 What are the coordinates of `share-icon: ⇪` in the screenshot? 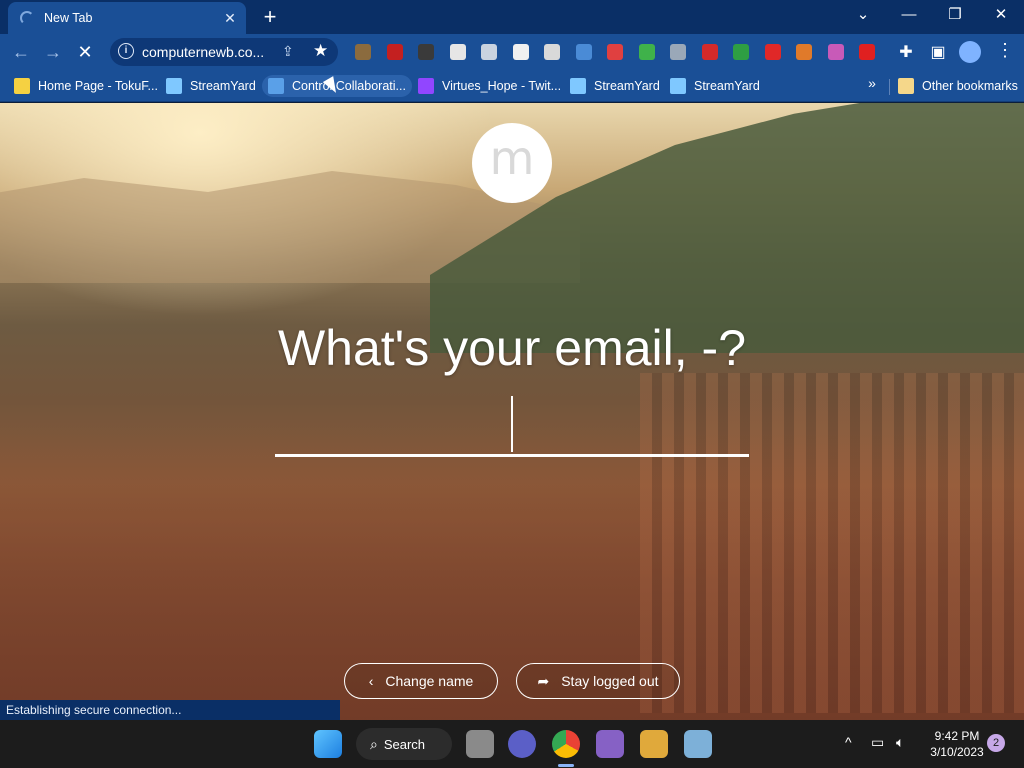 It's located at (288, 51).